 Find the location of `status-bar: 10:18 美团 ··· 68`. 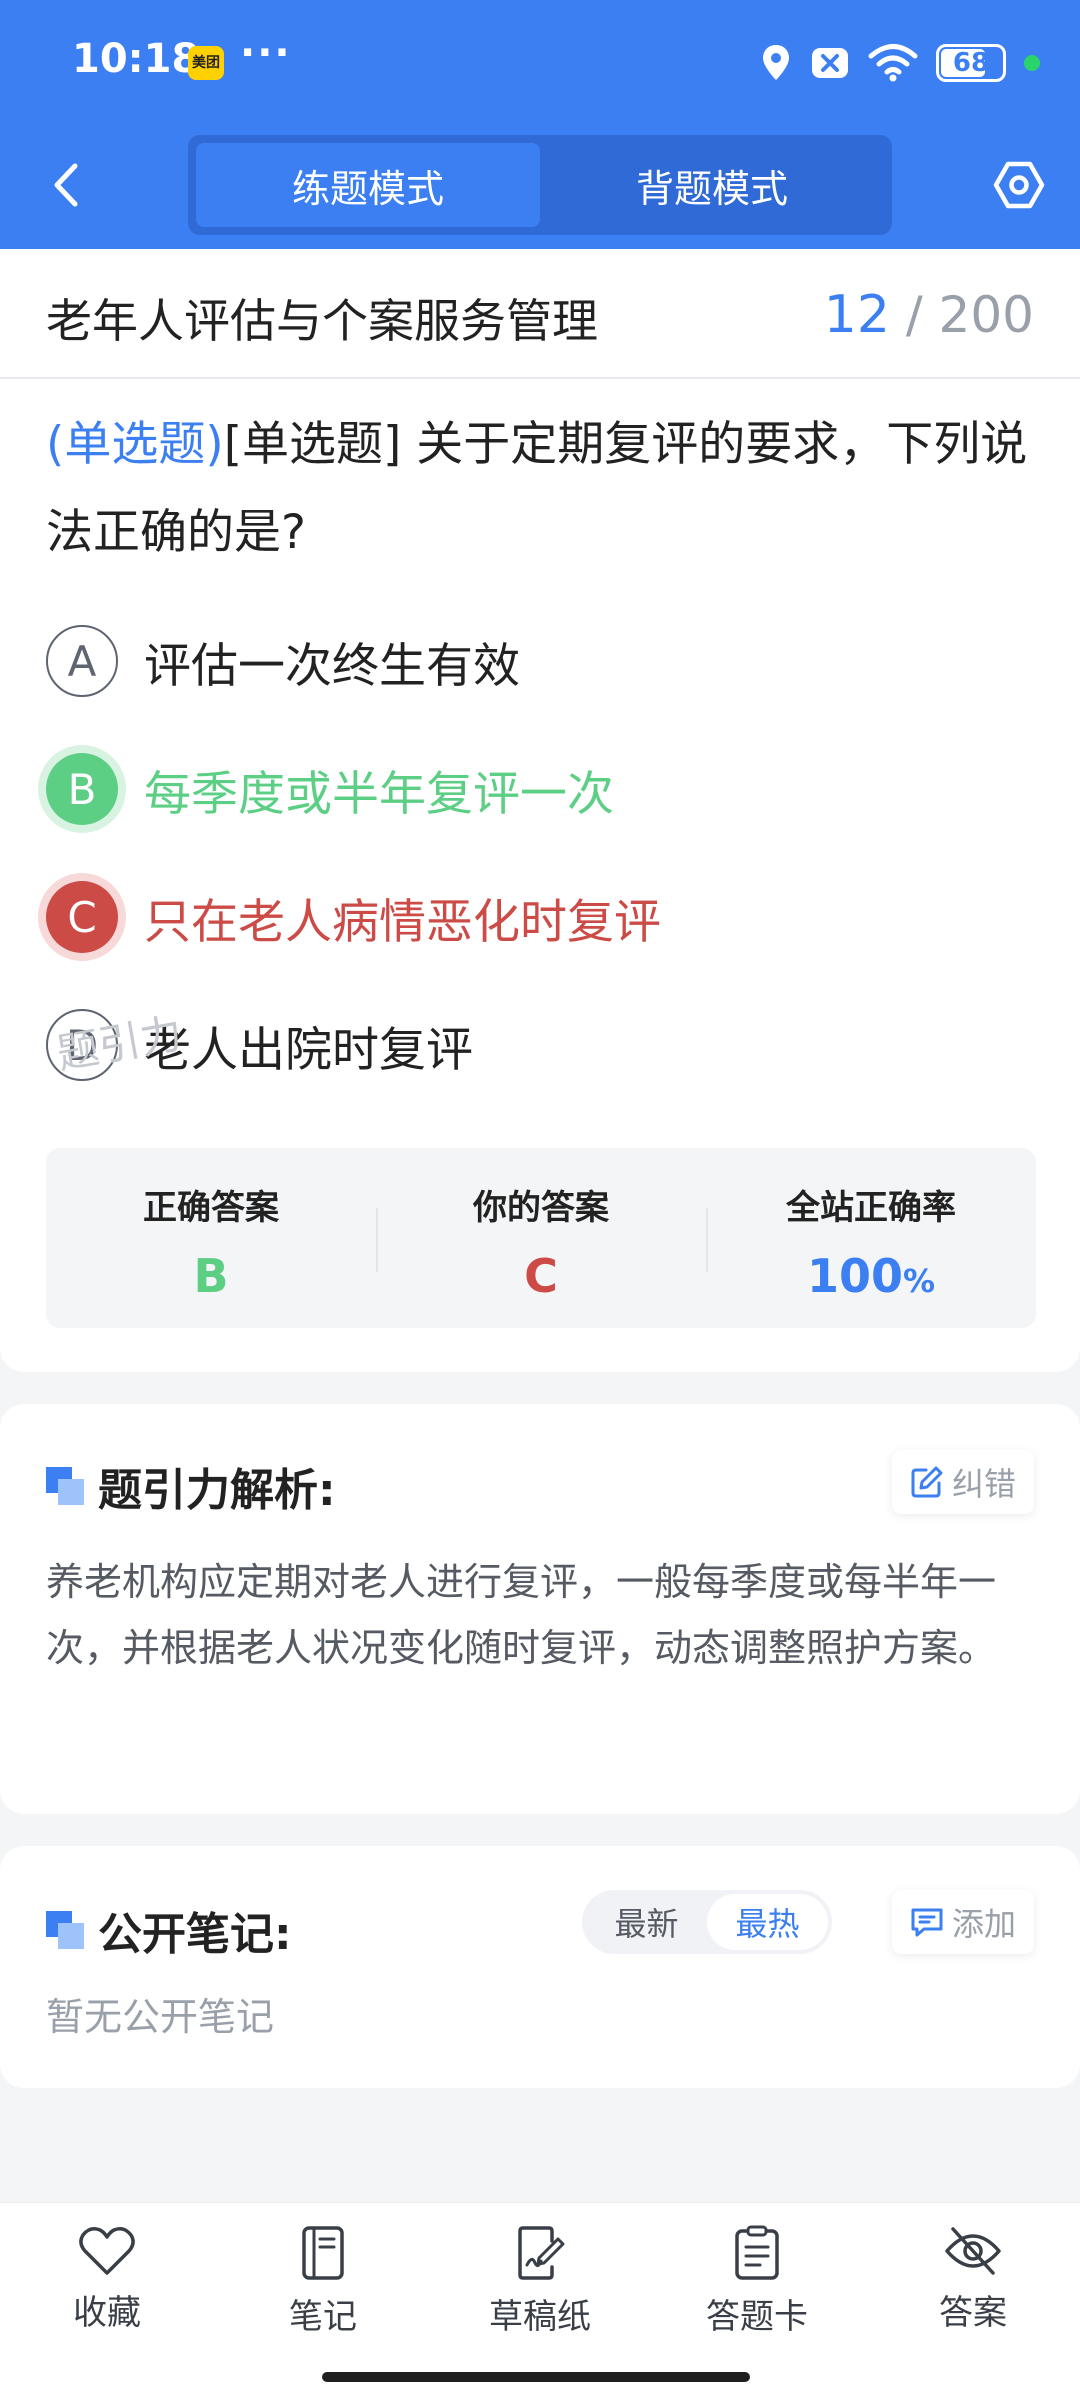

status-bar: 10:18 美团 ··· 68 is located at coordinates (540, 62).